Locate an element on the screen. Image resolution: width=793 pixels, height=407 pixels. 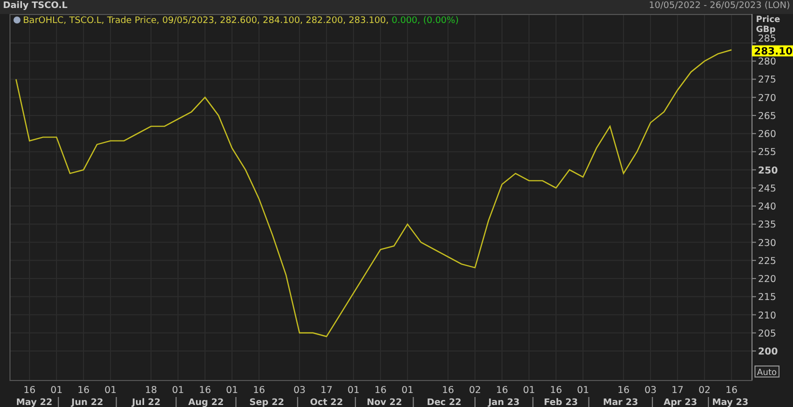
auto-button: Auto is located at coordinates (767, 372).